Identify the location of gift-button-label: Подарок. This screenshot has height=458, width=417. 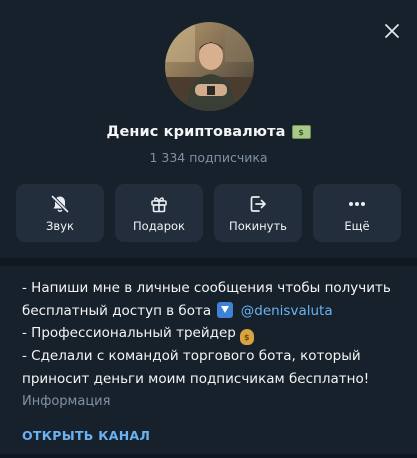
(159, 225).